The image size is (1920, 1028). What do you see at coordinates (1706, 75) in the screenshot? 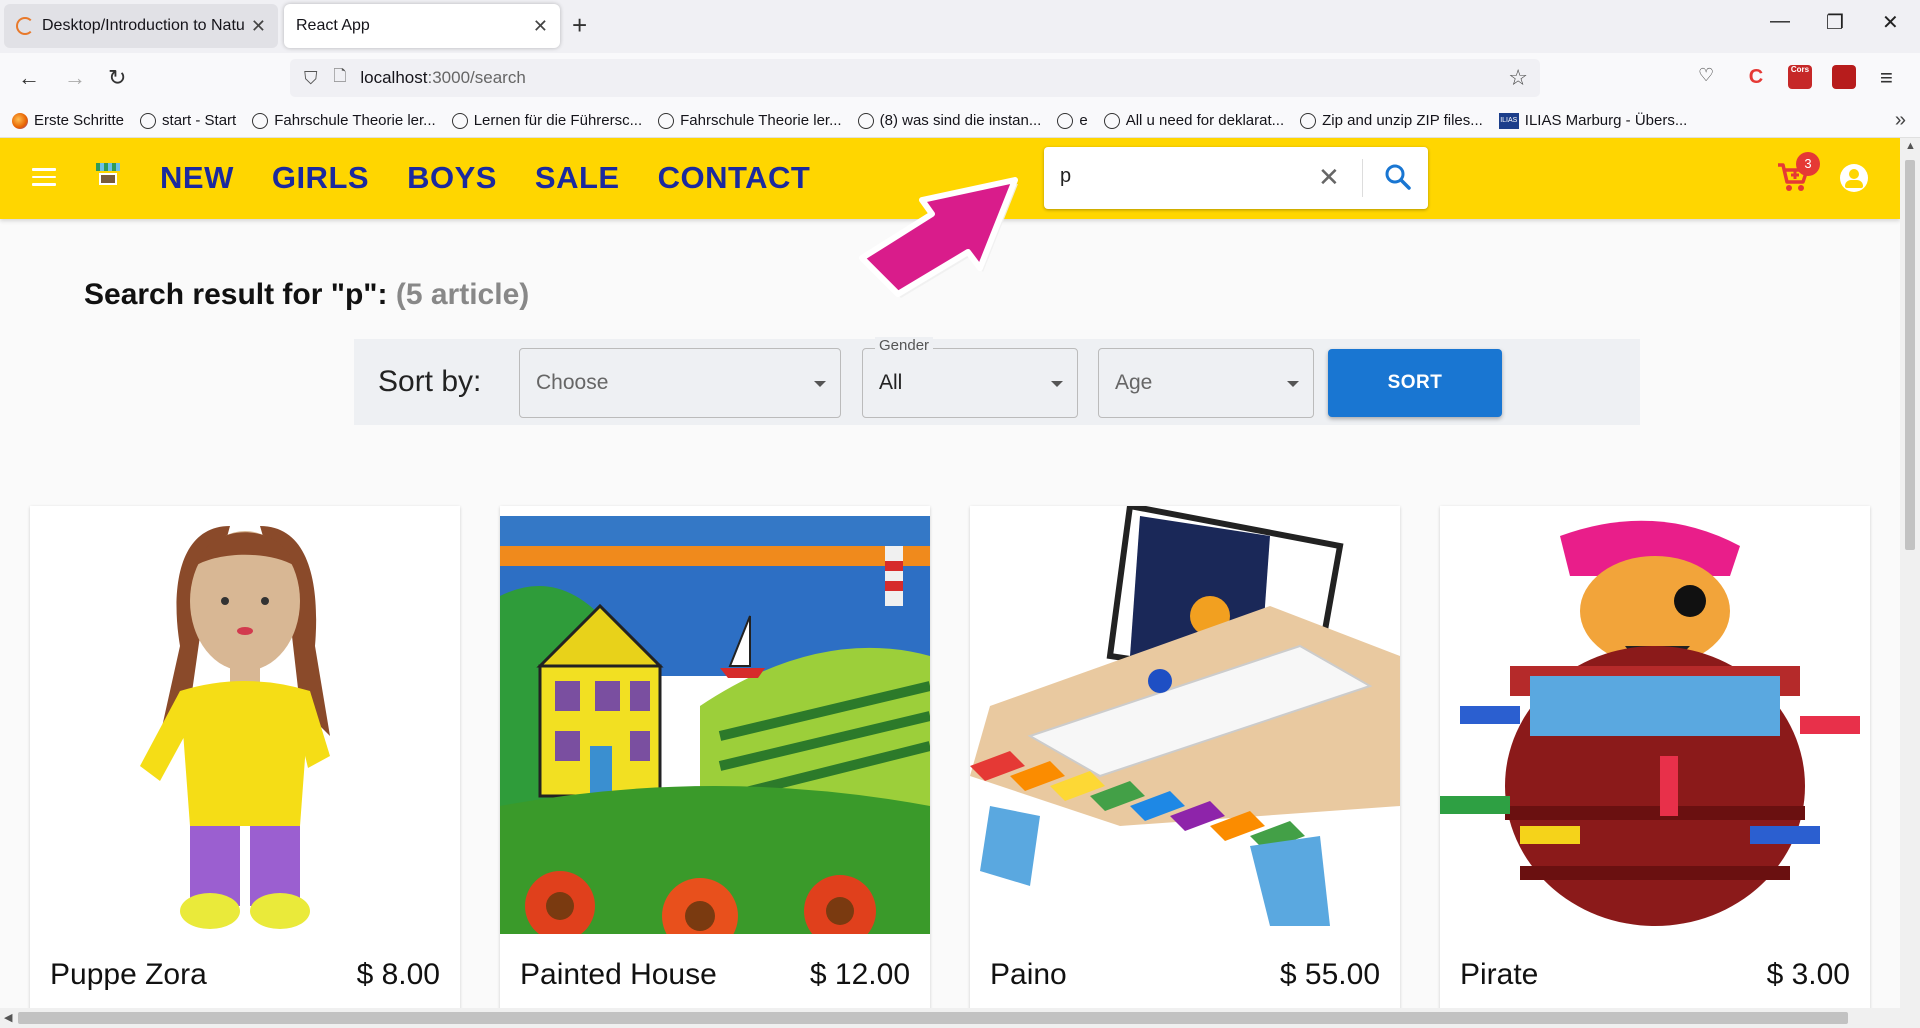
I see `pocket-icon: ♡` at bounding box center [1706, 75].